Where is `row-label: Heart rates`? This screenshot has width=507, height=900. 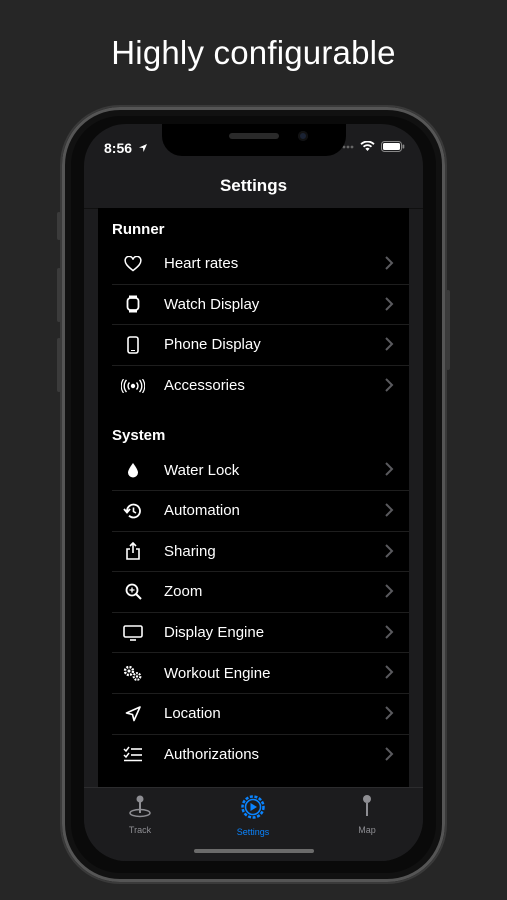 row-label: Heart rates is located at coordinates (201, 264).